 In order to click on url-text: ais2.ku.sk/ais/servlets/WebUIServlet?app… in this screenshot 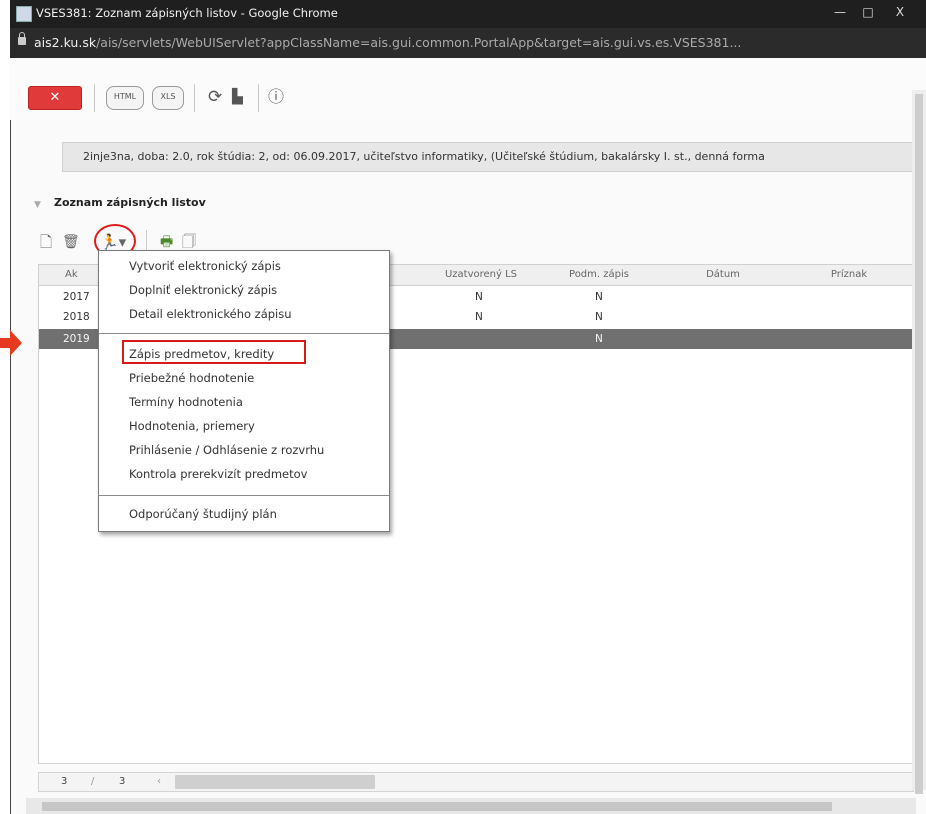, I will do `click(387, 42)`.